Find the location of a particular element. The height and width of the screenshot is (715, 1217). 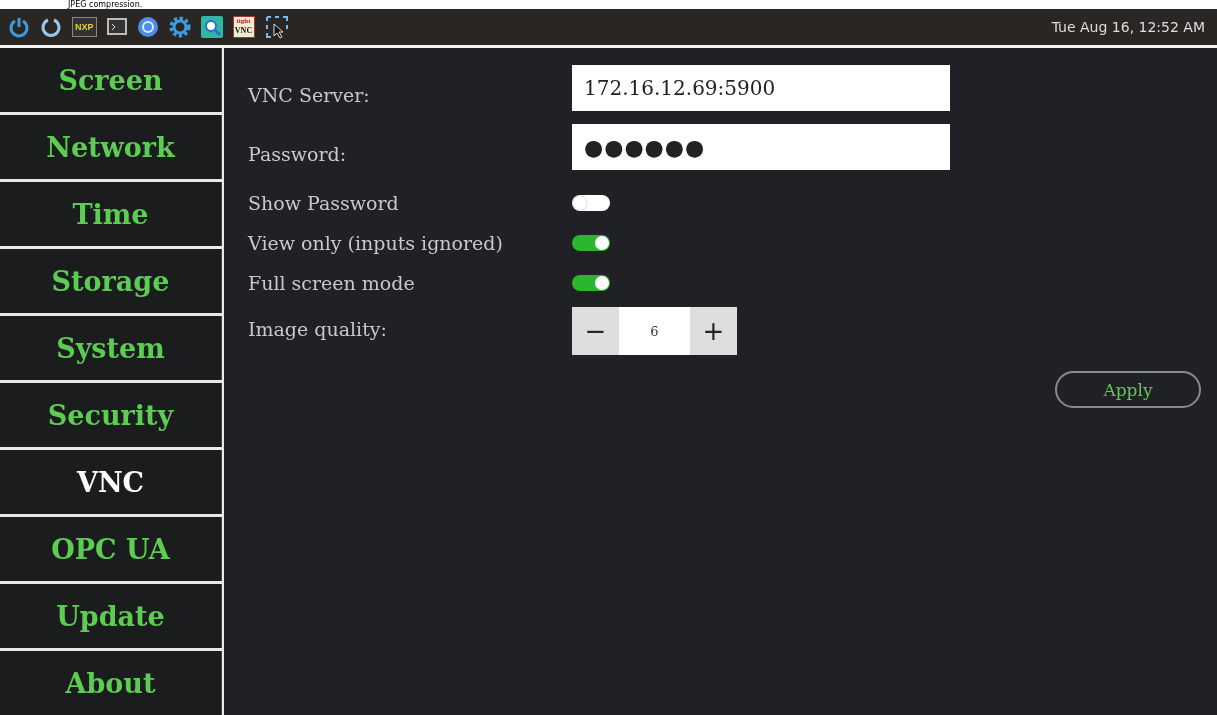

screenshot-select-icon is located at coordinates (276, 27).